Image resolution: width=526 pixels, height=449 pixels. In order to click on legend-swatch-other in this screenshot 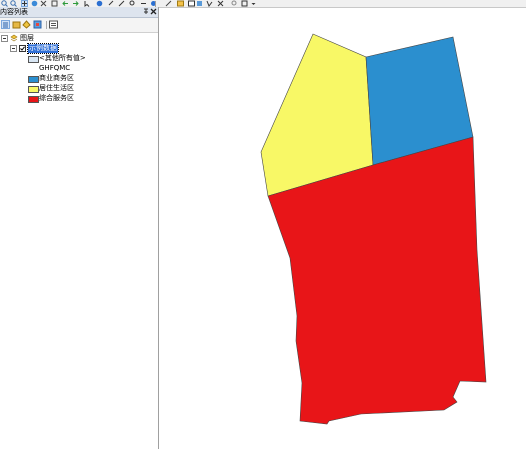, I will do `click(33, 59)`.